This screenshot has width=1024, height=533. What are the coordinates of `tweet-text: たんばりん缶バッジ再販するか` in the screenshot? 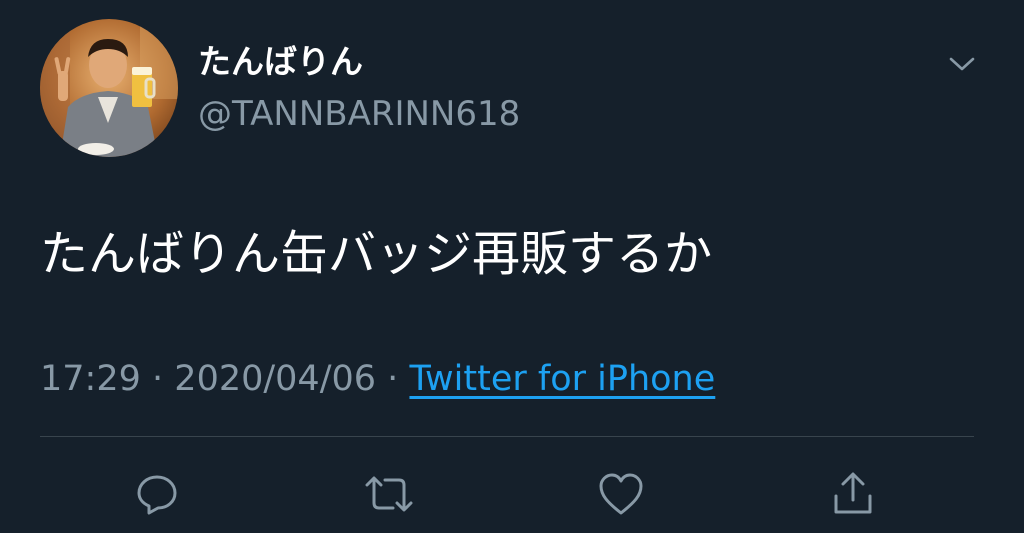 It's located at (376, 254).